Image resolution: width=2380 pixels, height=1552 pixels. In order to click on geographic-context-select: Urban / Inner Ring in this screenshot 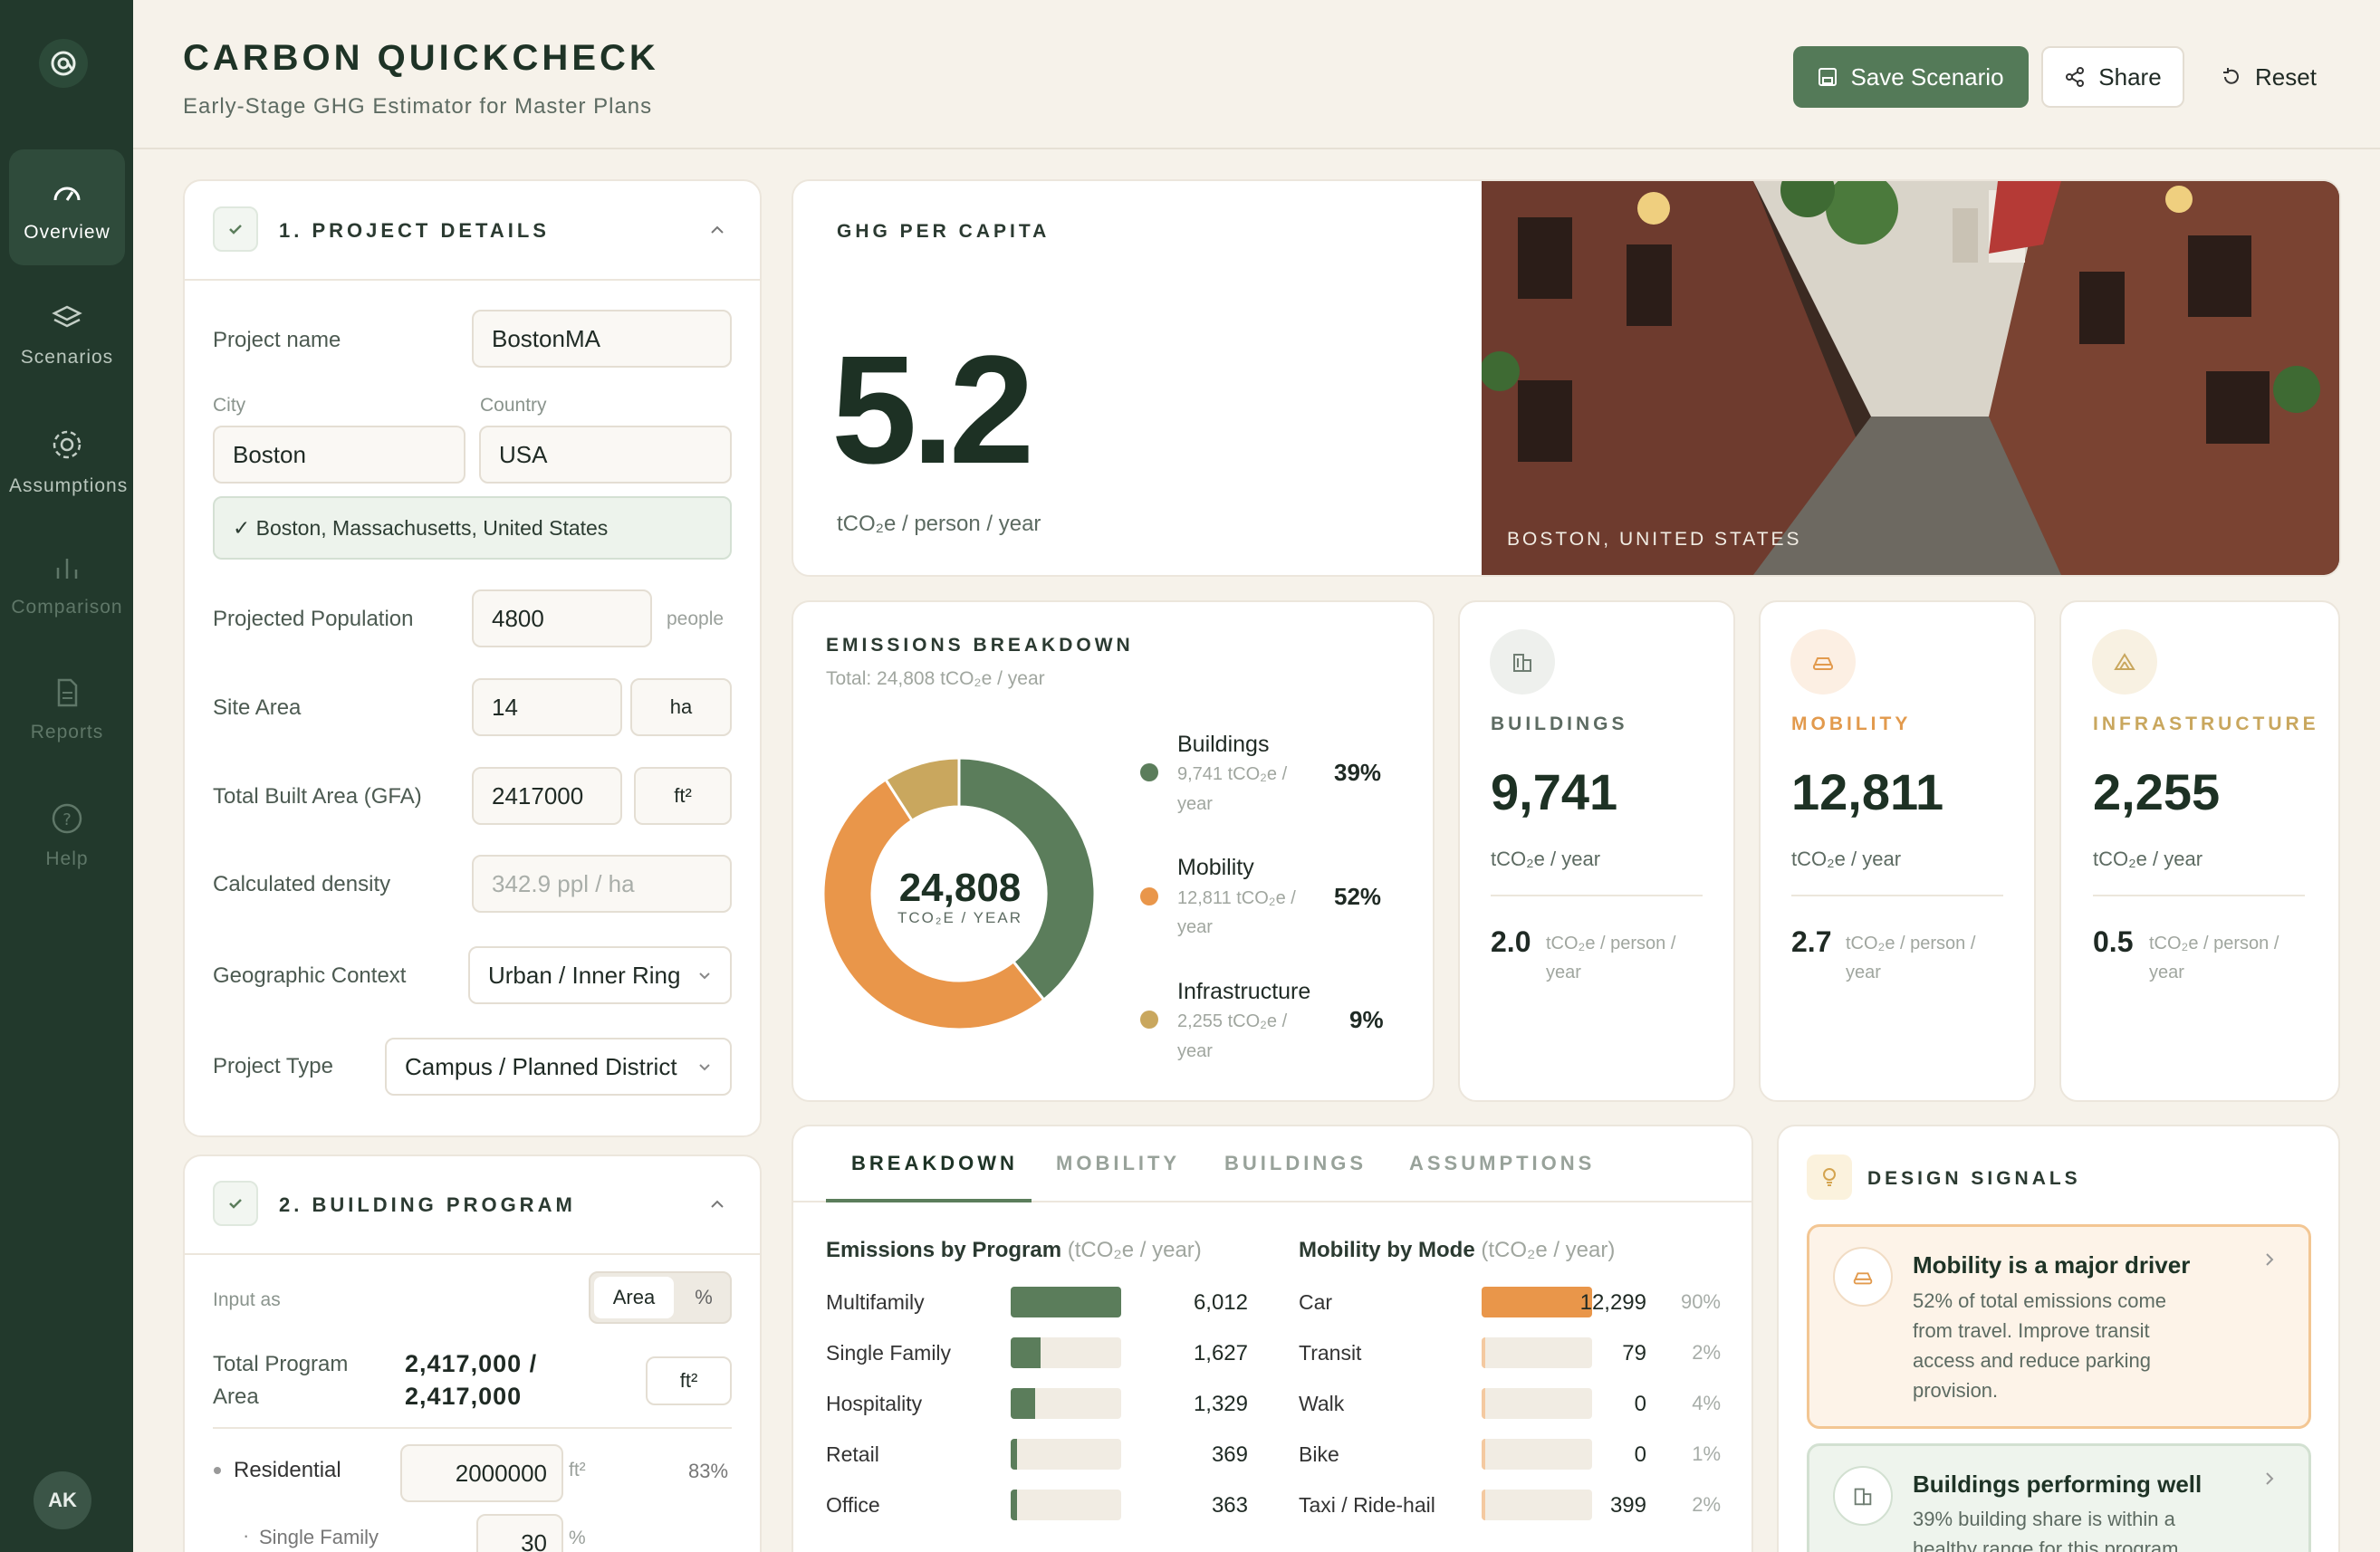, I will do `click(600, 975)`.